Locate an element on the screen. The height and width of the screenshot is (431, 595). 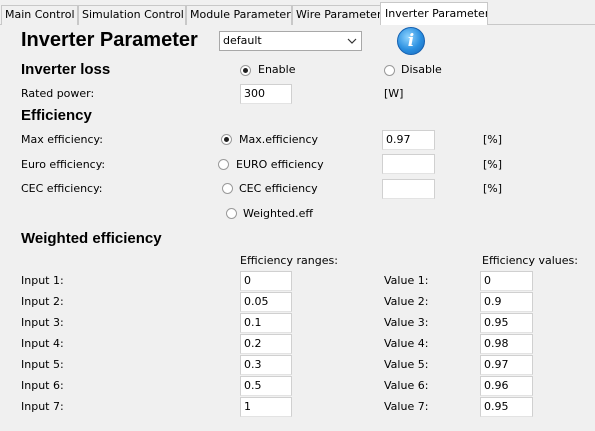
weighted-efficiency-radio is located at coordinates (231, 213).